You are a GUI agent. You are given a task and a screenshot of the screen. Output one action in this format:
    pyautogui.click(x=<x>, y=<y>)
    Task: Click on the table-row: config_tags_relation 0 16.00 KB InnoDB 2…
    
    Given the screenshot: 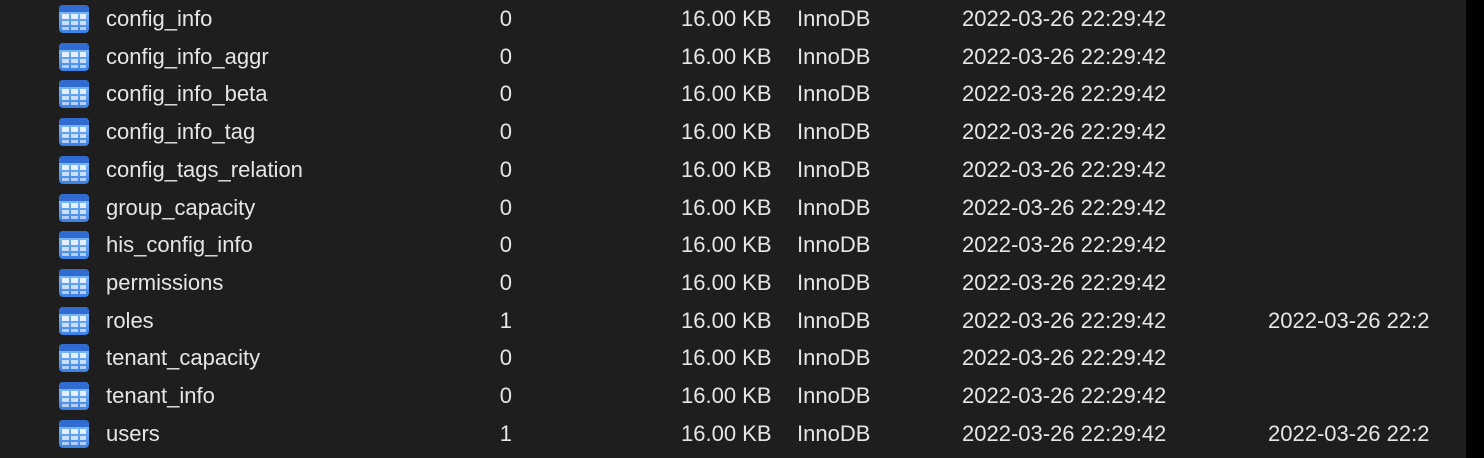 What is the action you would take?
    pyautogui.click(x=733, y=170)
    